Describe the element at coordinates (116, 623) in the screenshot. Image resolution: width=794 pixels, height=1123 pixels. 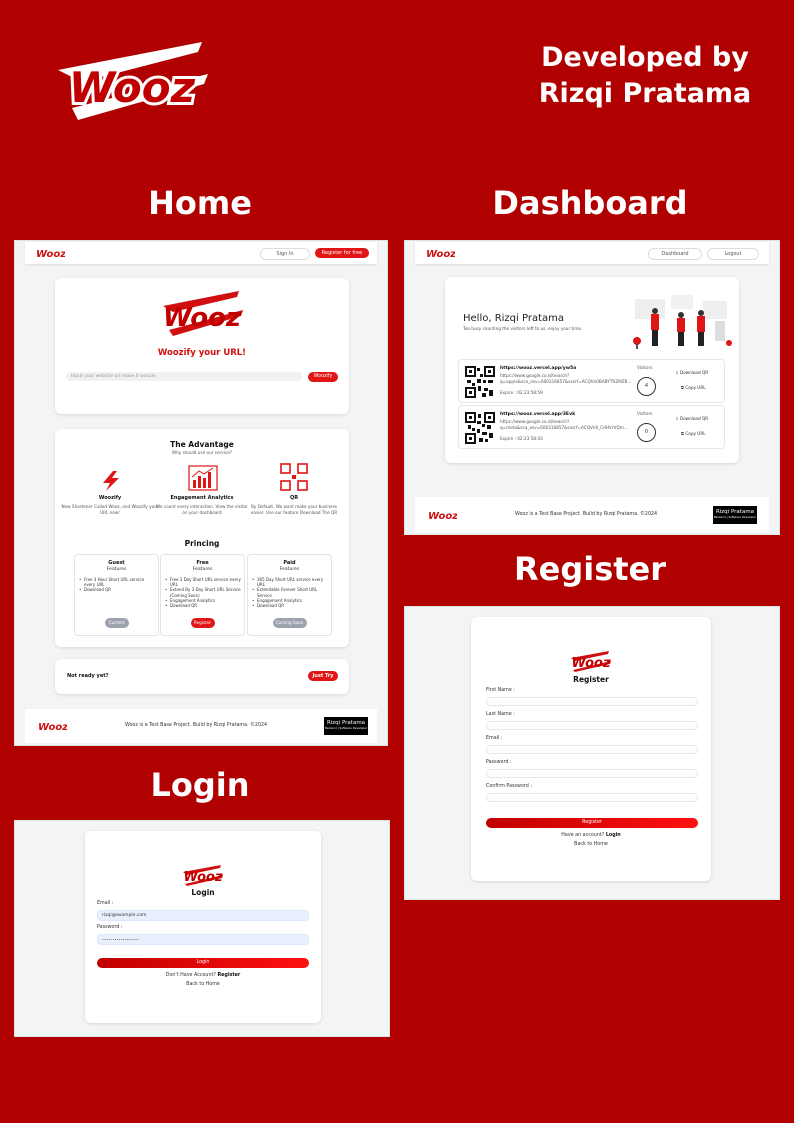
I see `plan-guest-button: Current` at that location.